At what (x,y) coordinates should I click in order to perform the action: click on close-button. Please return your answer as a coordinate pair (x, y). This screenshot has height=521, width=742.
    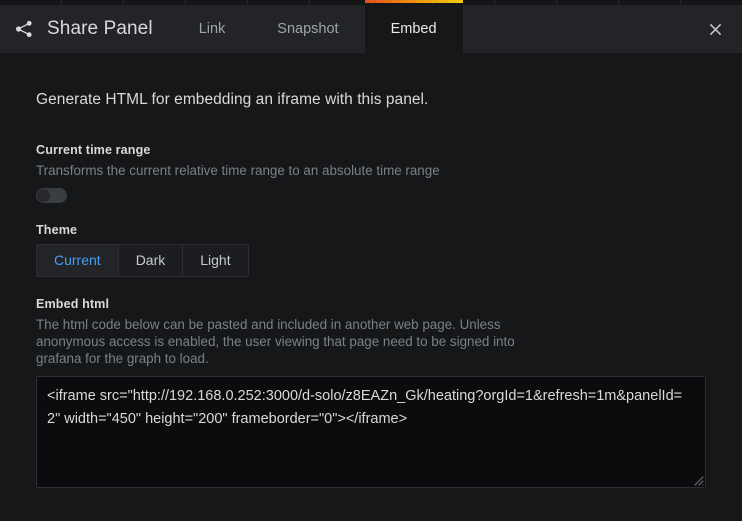
    Looking at the image, I should click on (715, 29).